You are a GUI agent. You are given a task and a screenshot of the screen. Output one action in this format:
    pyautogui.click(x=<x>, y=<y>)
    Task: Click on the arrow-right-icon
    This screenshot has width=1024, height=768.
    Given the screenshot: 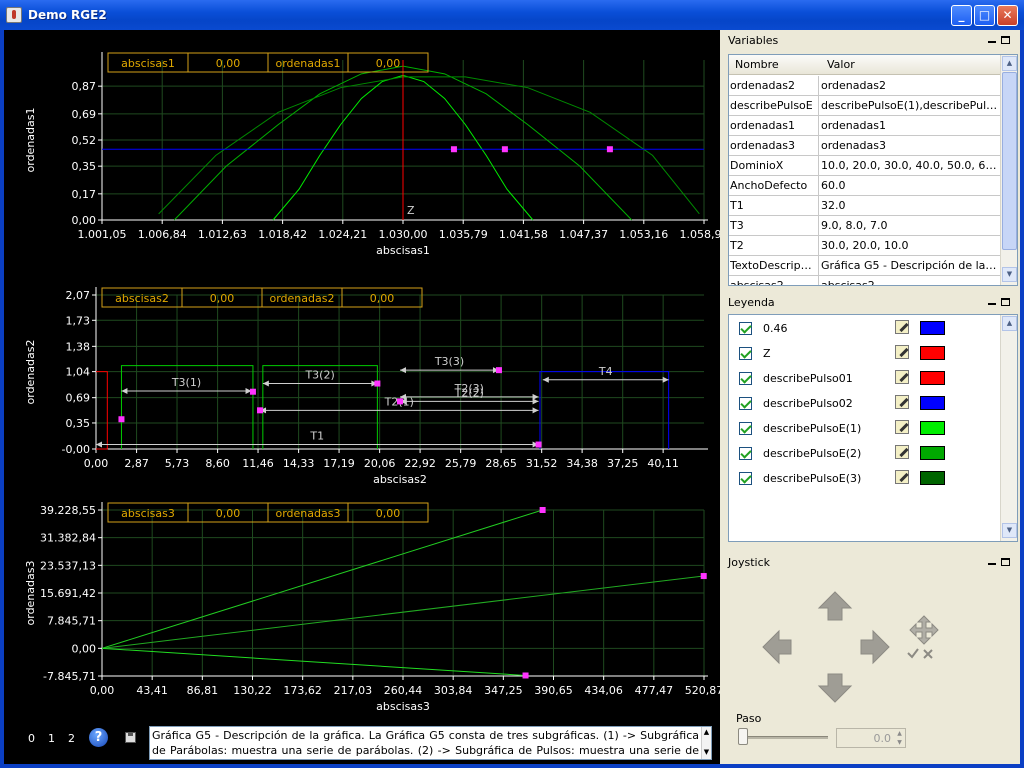 What is the action you would take?
    pyautogui.click(x=875, y=647)
    